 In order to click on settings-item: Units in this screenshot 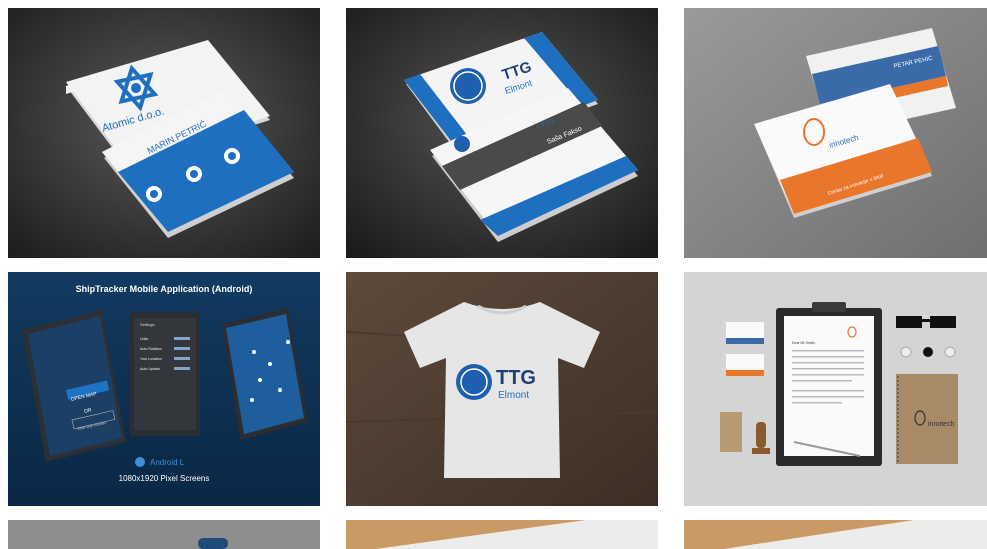, I will do `click(144, 339)`.